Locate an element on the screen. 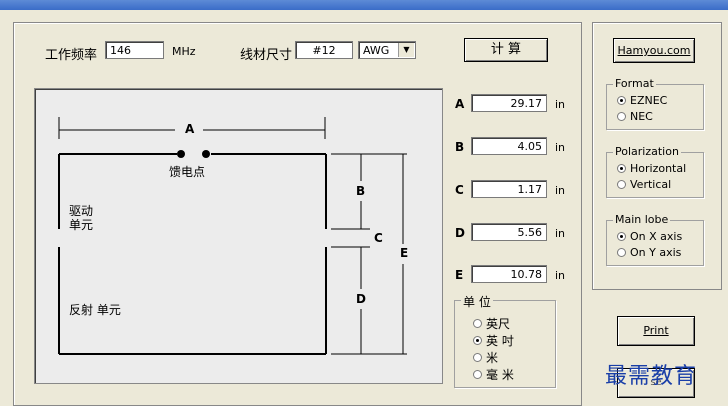 The height and width of the screenshot is (406, 728). polarization-option-horizontal: Horizontal is located at coordinates (651, 168).